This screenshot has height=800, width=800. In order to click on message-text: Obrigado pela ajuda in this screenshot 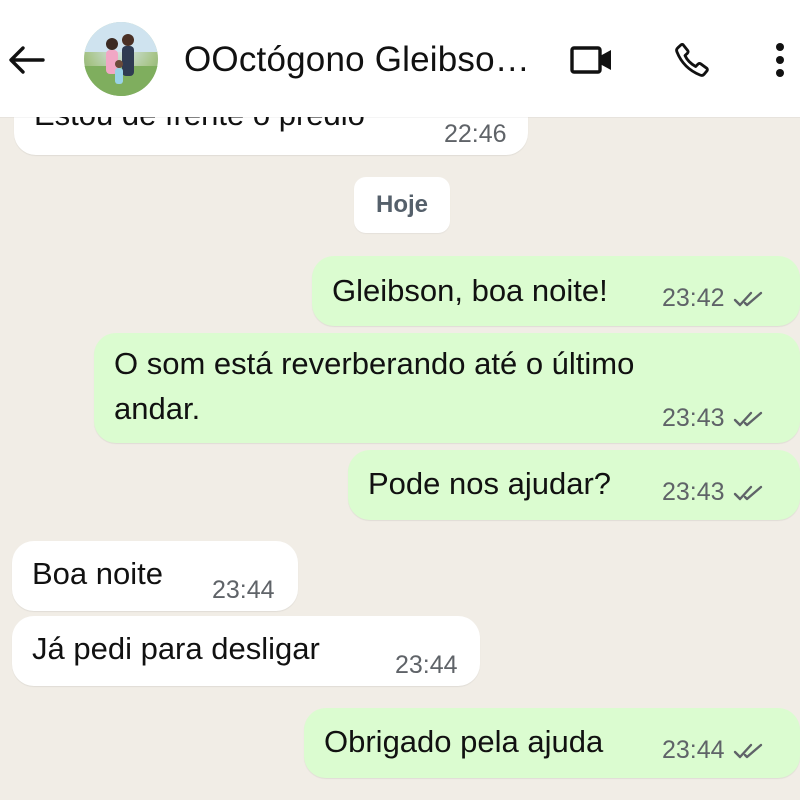, I will do `click(464, 741)`.